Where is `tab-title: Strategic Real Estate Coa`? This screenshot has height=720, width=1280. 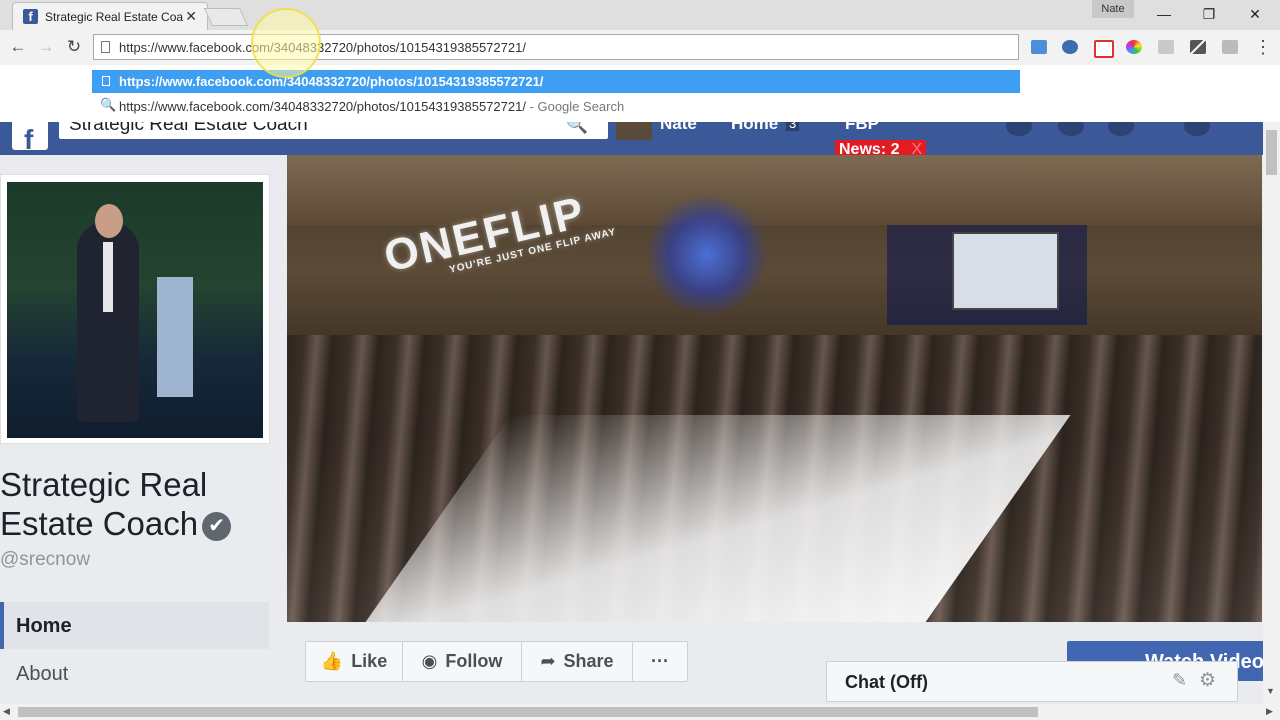
tab-title: Strategic Real Estate Coa is located at coordinates (114, 17).